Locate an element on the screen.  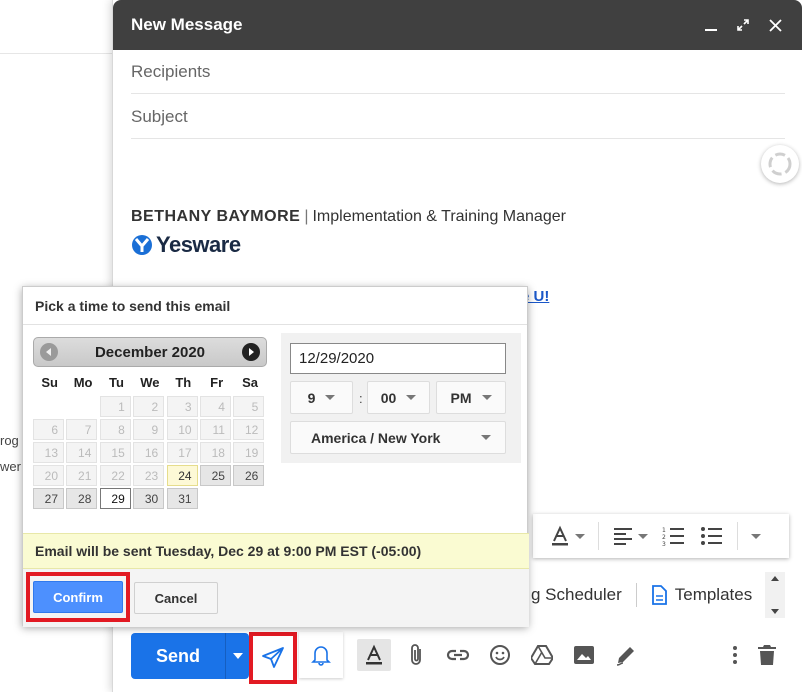
weekday-label: Tu is located at coordinates (116, 382).